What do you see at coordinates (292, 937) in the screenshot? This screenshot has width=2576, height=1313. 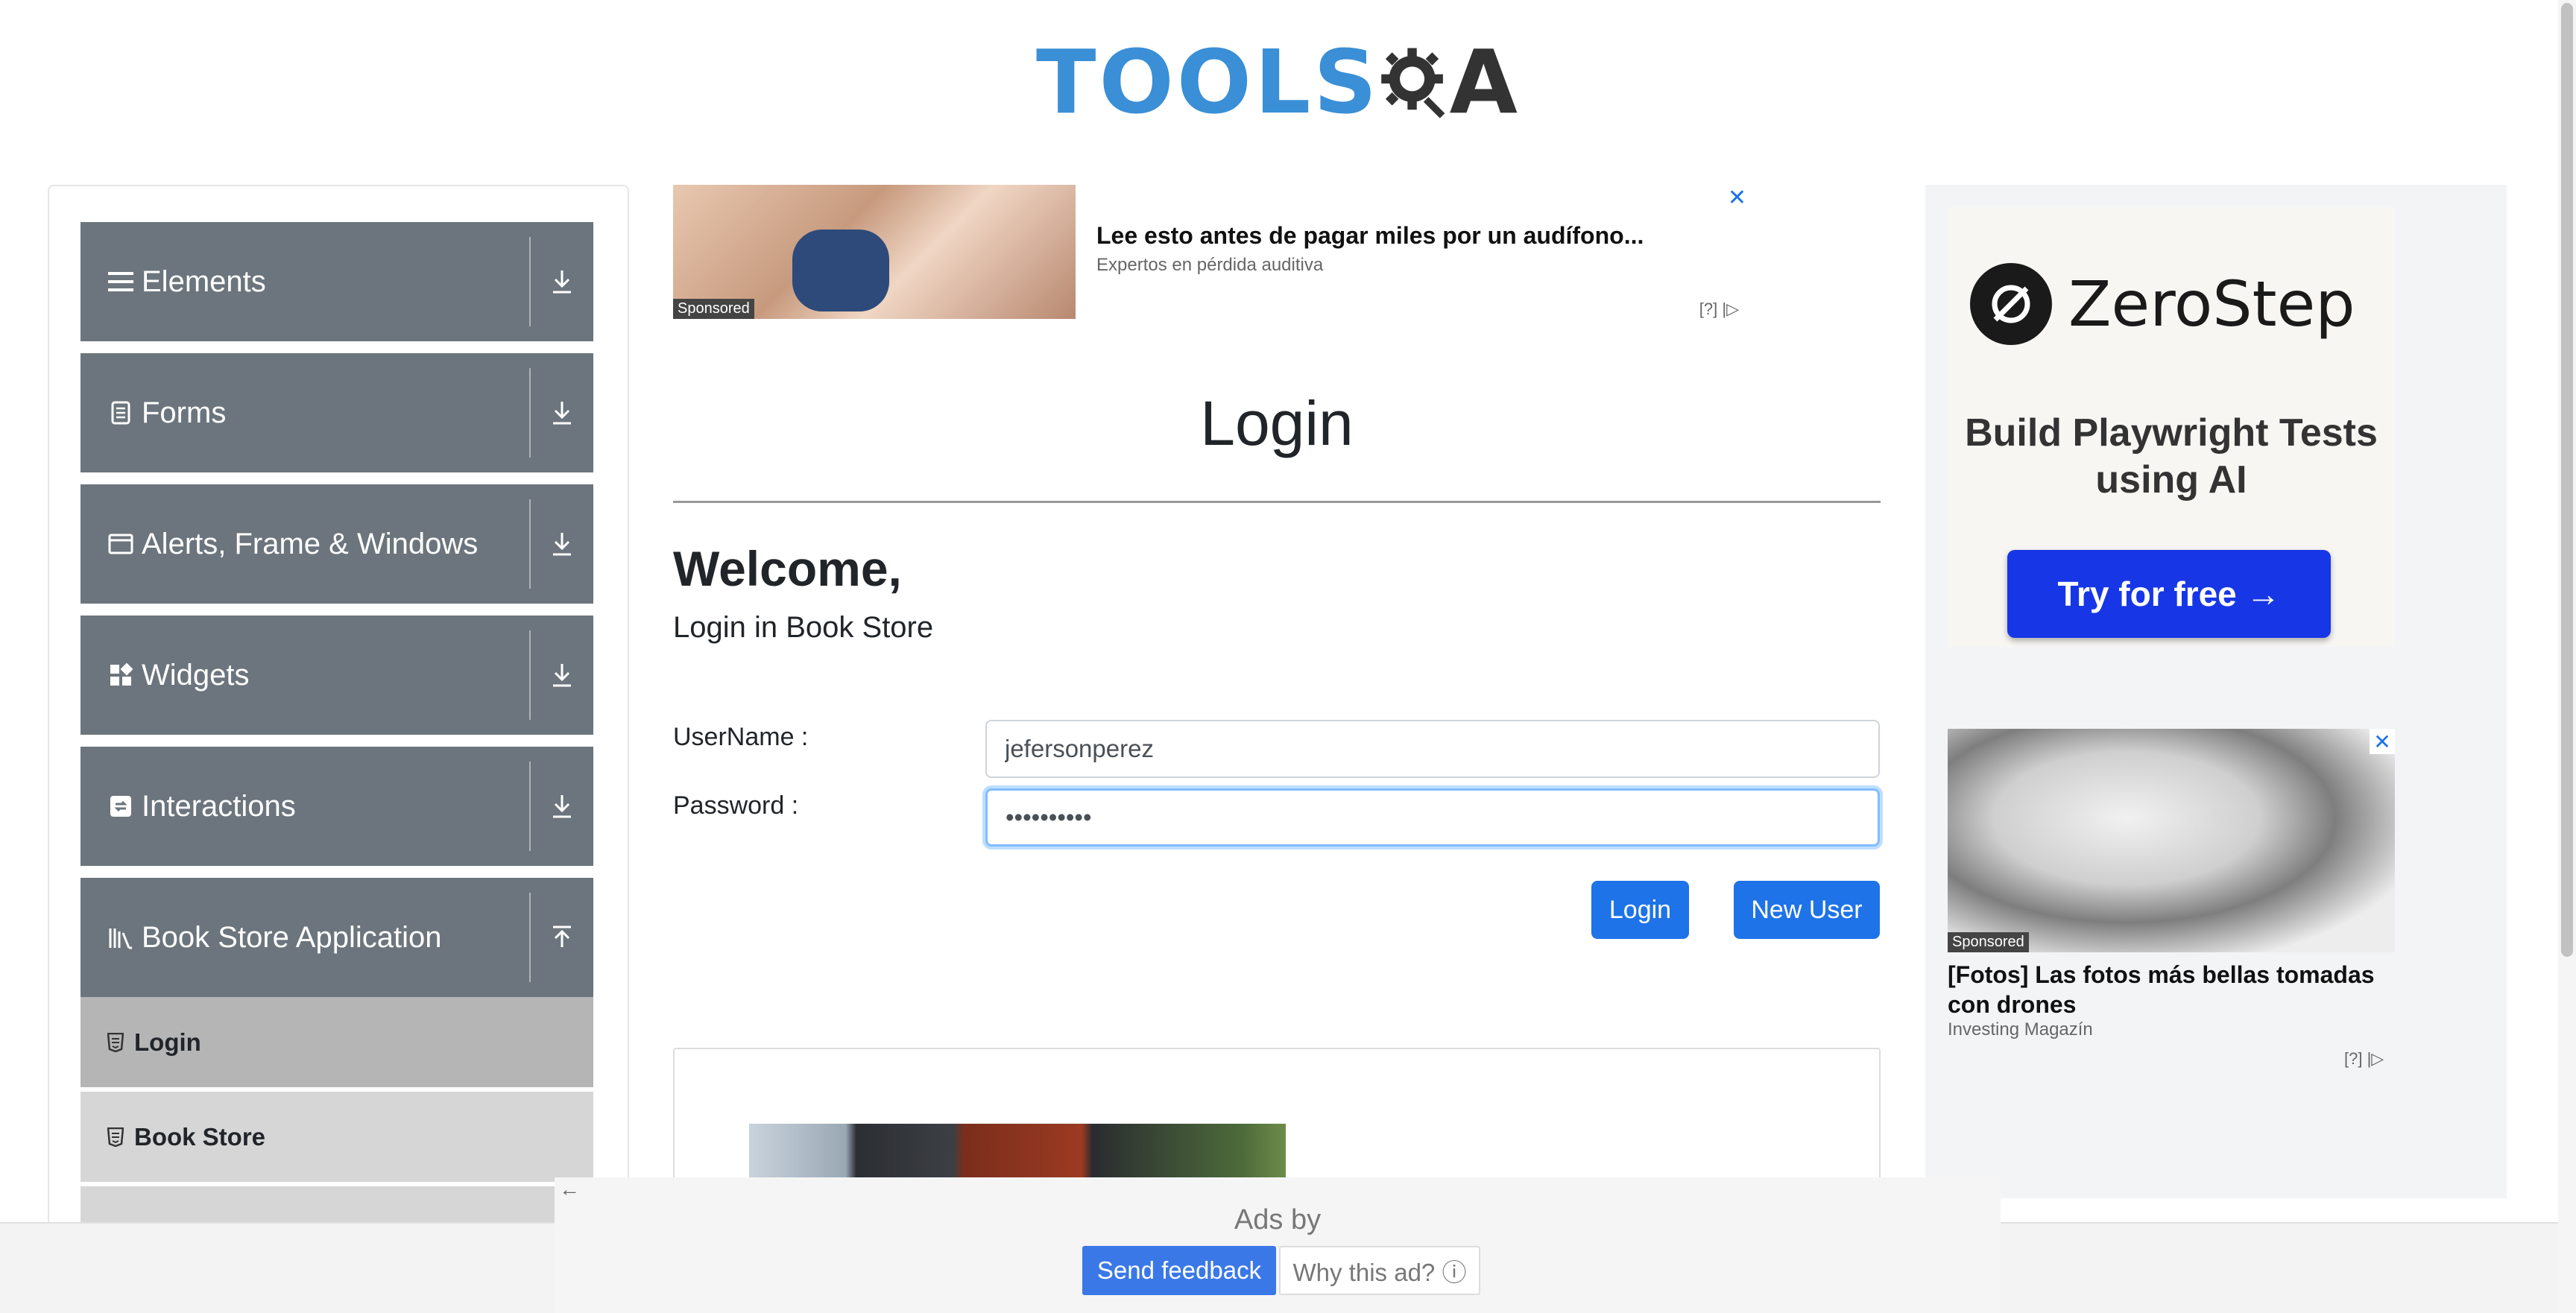 I see `sidebar-group-label: Book Store Application` at bounding box center [292, 937].